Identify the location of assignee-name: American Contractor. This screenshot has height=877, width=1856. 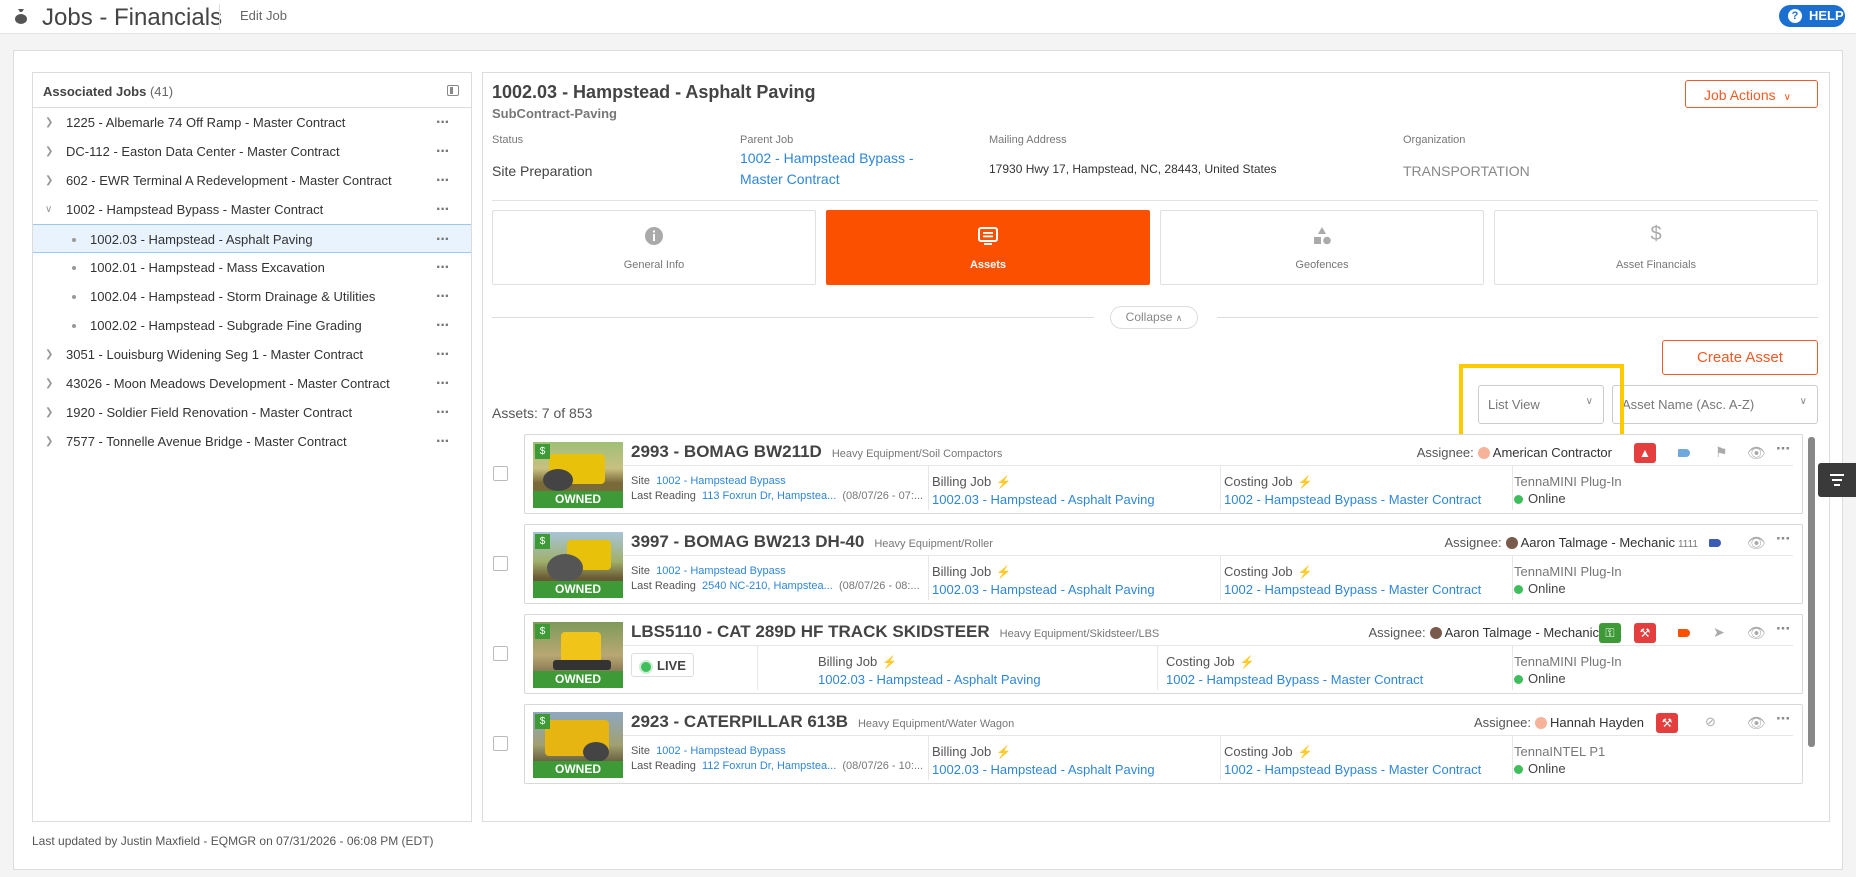
(1552, 452).